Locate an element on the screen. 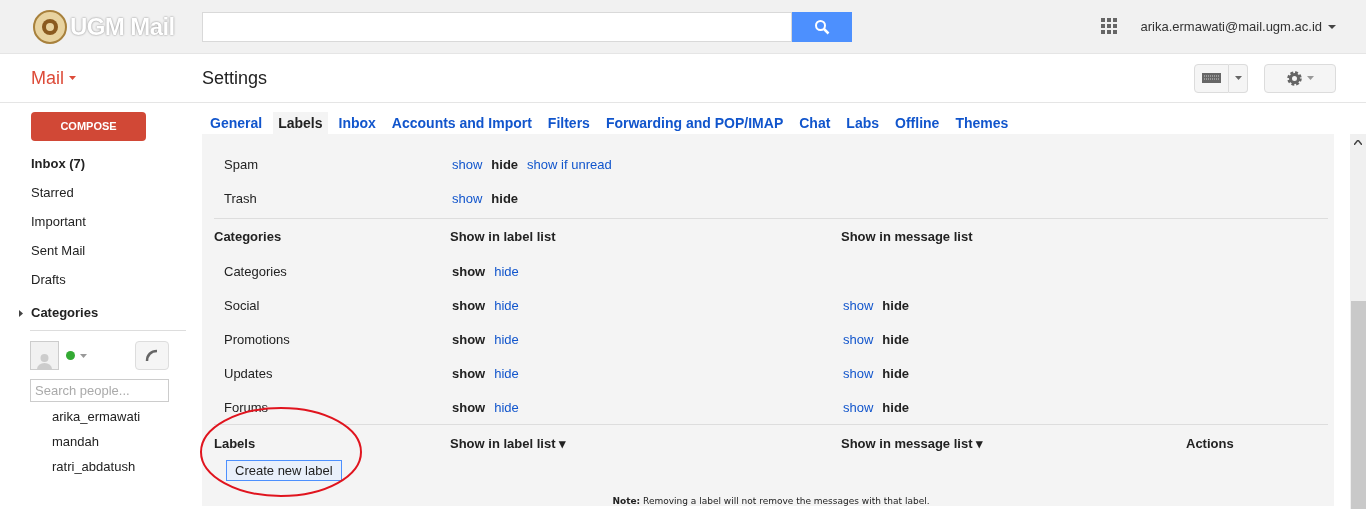 This screenshot has height=513, width=1366. folder-item: Important is located at coordinates (101, 221).